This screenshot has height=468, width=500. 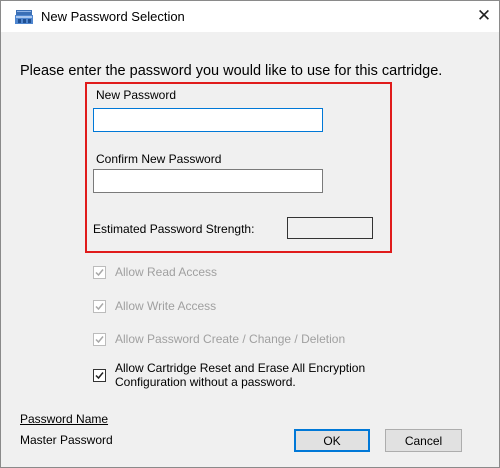 I want to click on ok-button: OK, so click(x=332, y=440).